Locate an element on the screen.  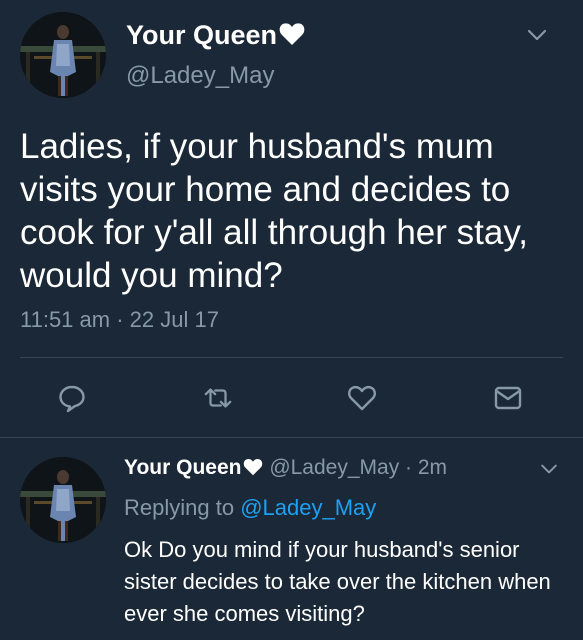
timestamp: 11:51 am · 22 Jul 17 is located at coordinates (119, 320).